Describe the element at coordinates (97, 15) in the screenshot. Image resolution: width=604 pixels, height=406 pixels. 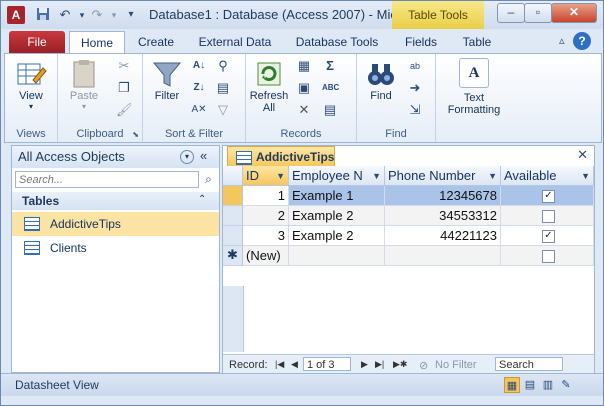
I see `redo-icon: ↷` at that location.